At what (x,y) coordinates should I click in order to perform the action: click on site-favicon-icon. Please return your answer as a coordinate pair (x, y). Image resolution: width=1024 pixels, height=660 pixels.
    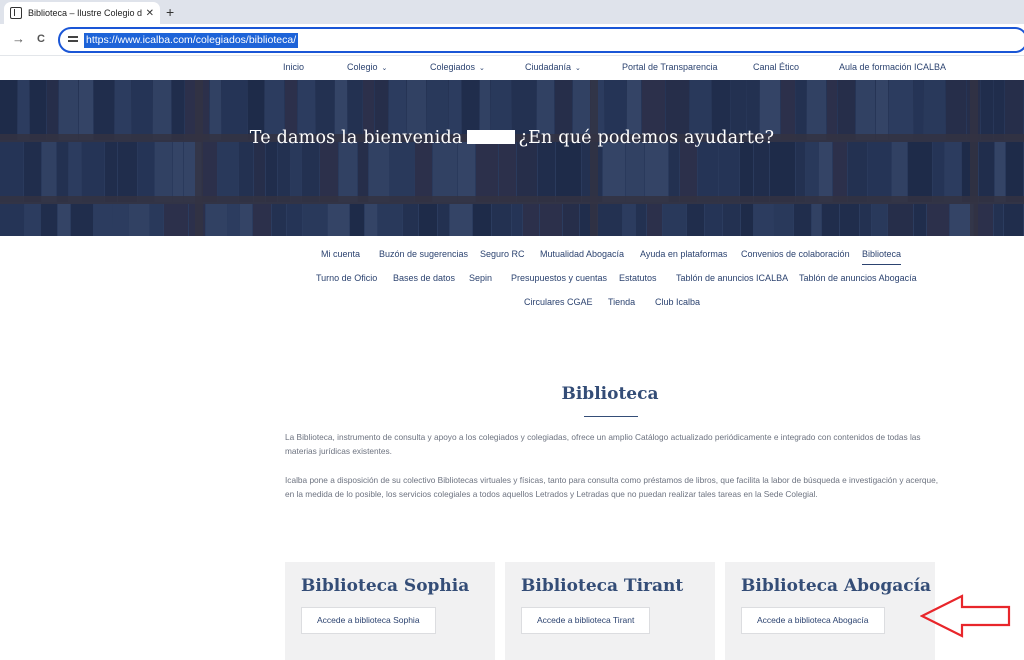
    Looking at the image, I should click on (16, 13).